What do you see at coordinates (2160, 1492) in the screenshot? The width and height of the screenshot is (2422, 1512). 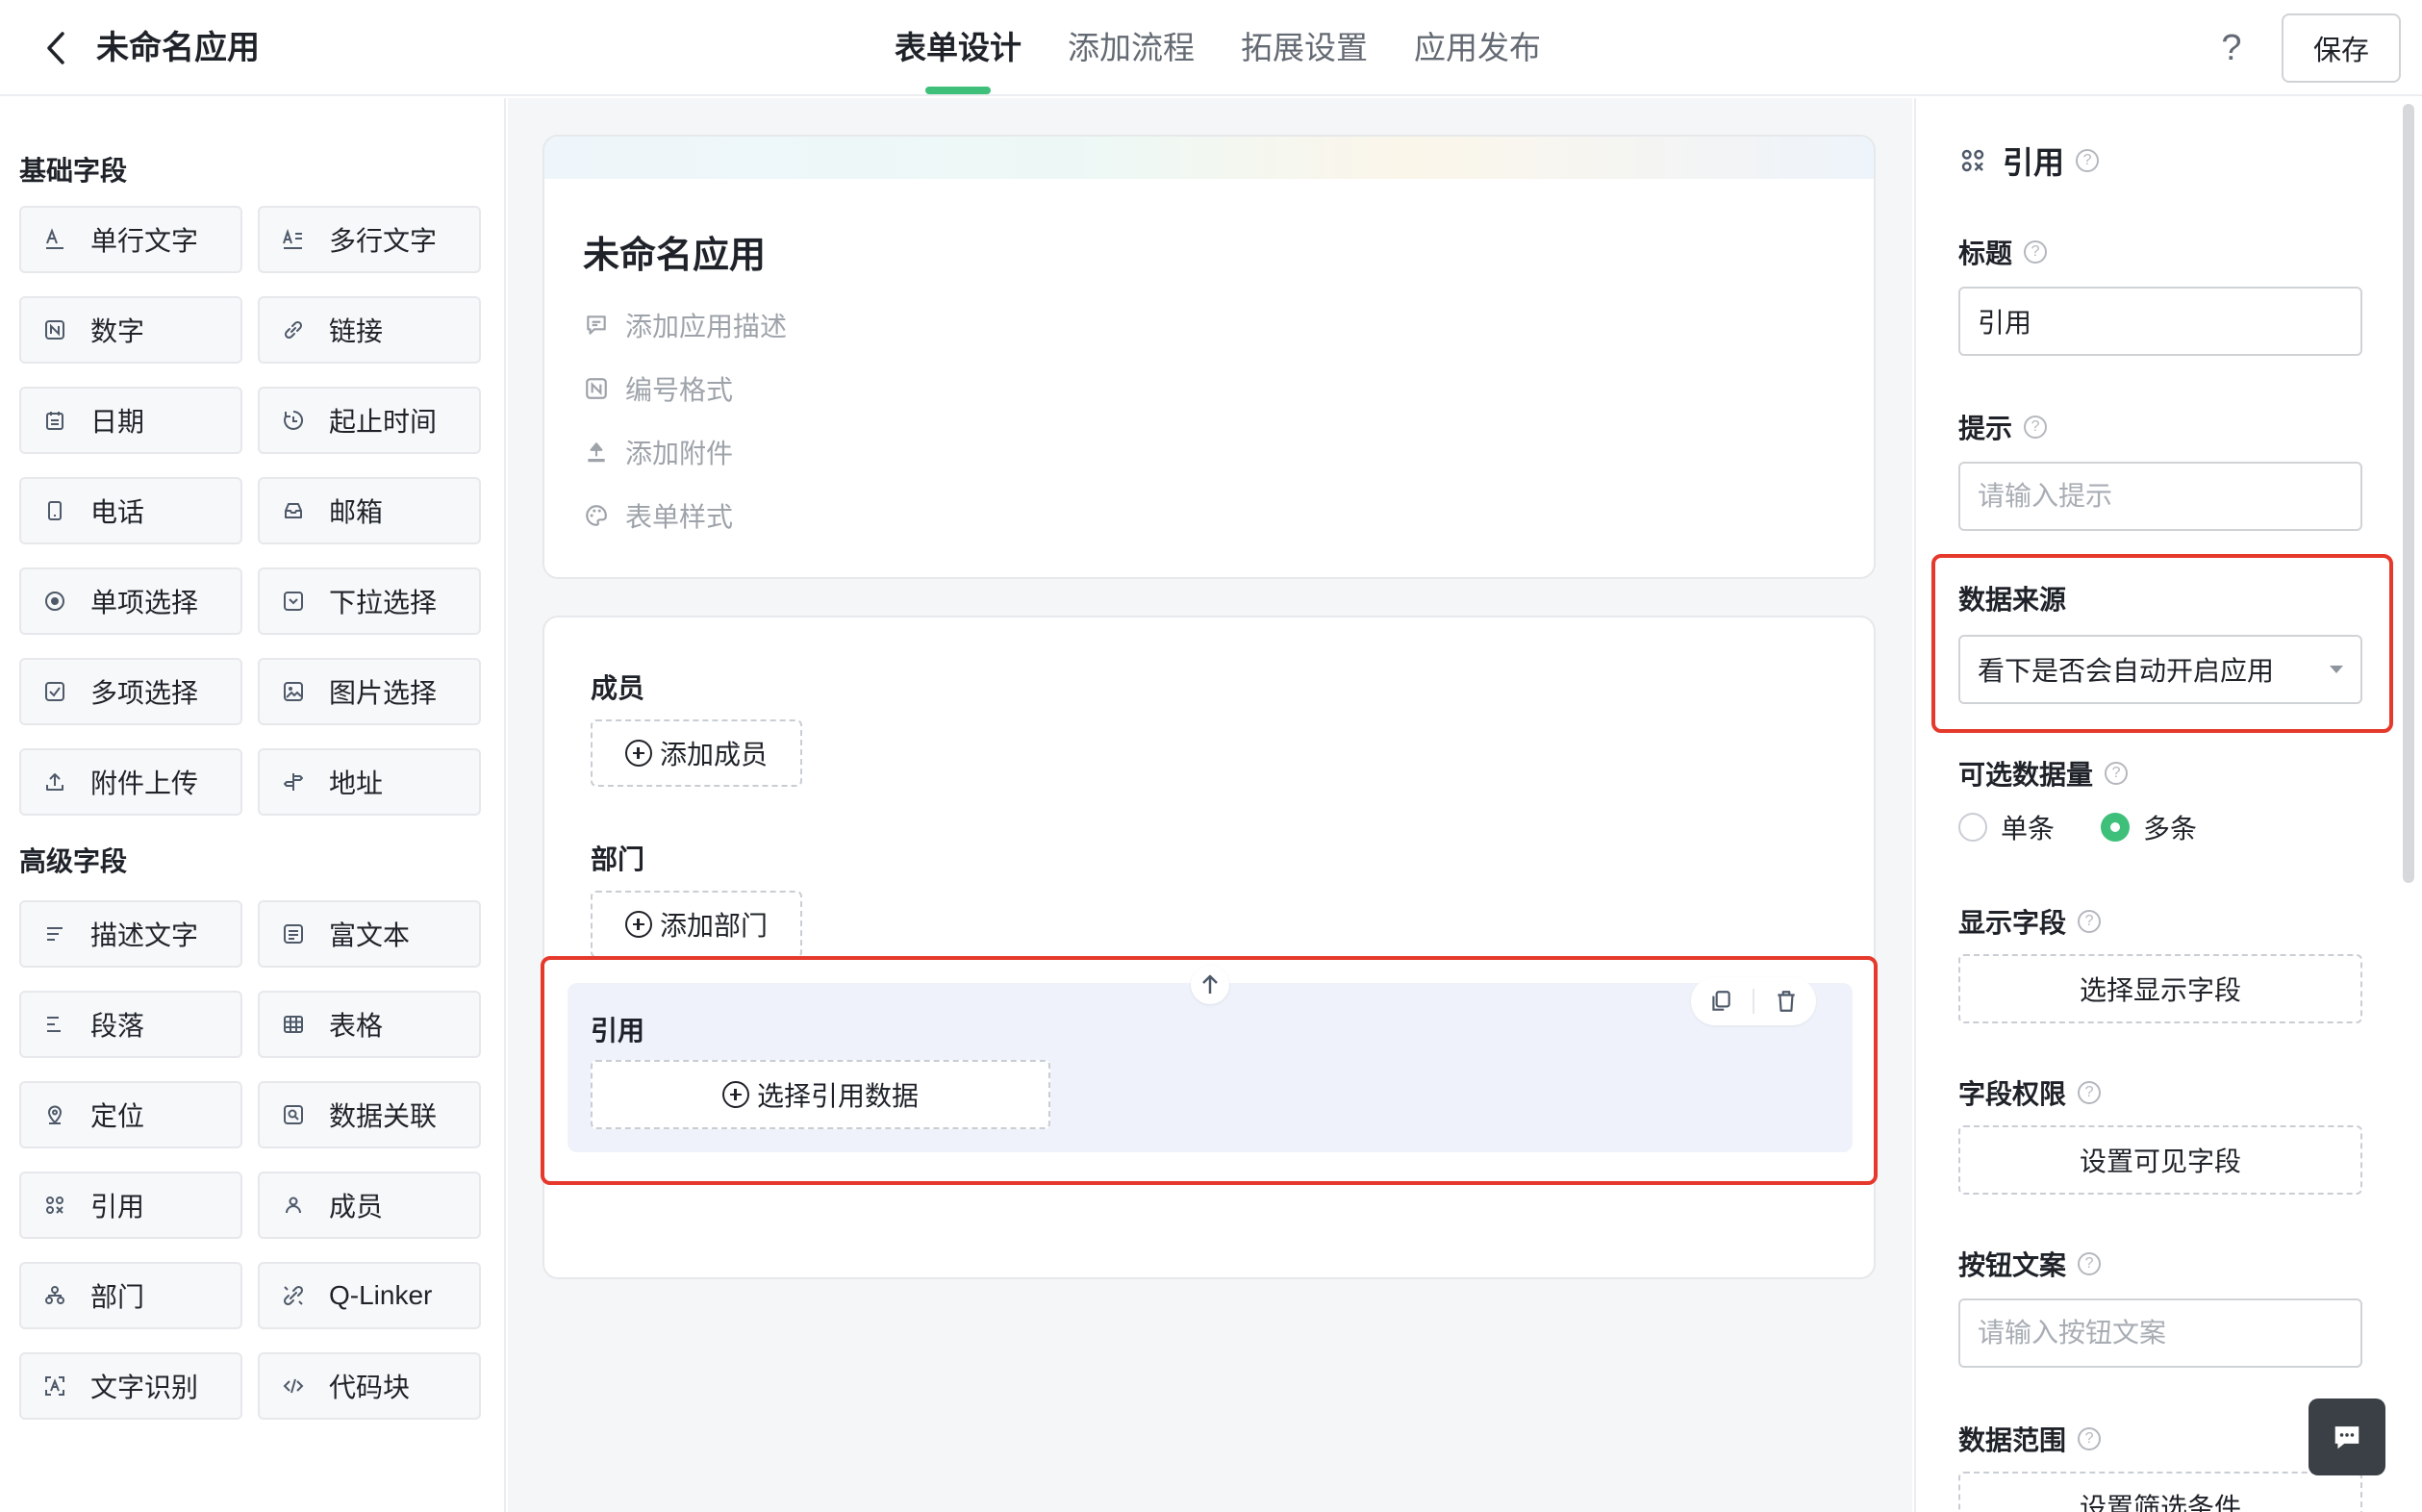 I see `set-filter-button: 设置筛选条件` at bounding box center [2160, 1492].